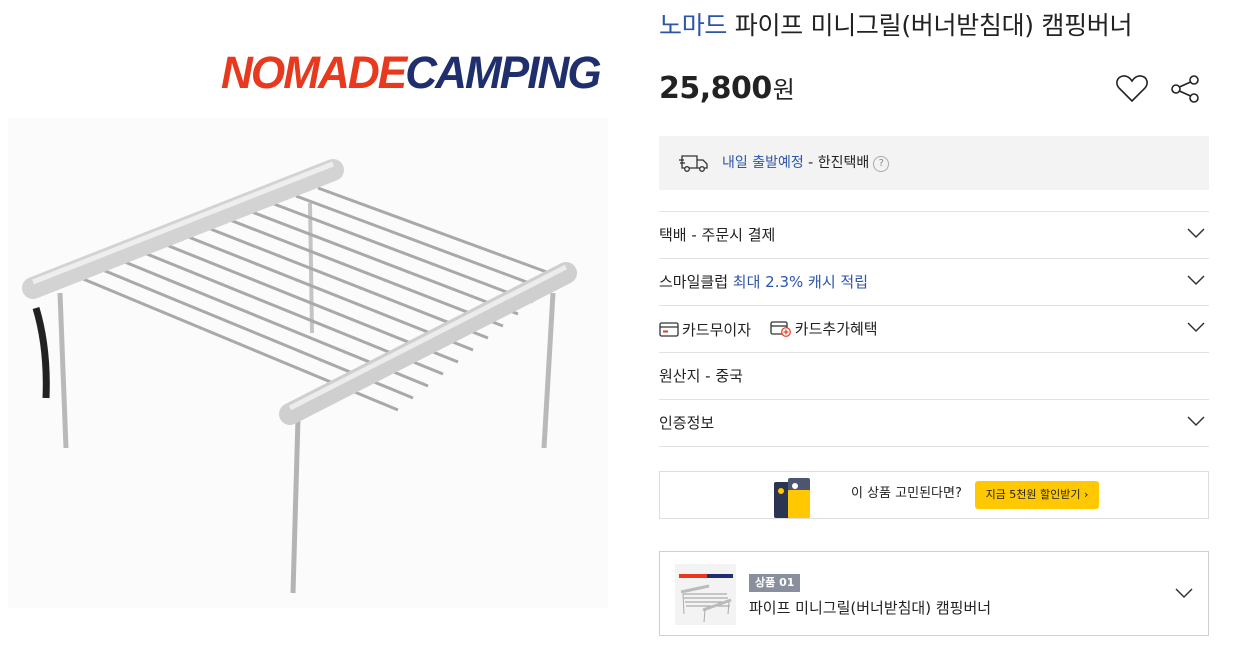 The height and width of the screenshot is (655, 1236). I want to click on row-certification: 인증정보, so click(934, 423).